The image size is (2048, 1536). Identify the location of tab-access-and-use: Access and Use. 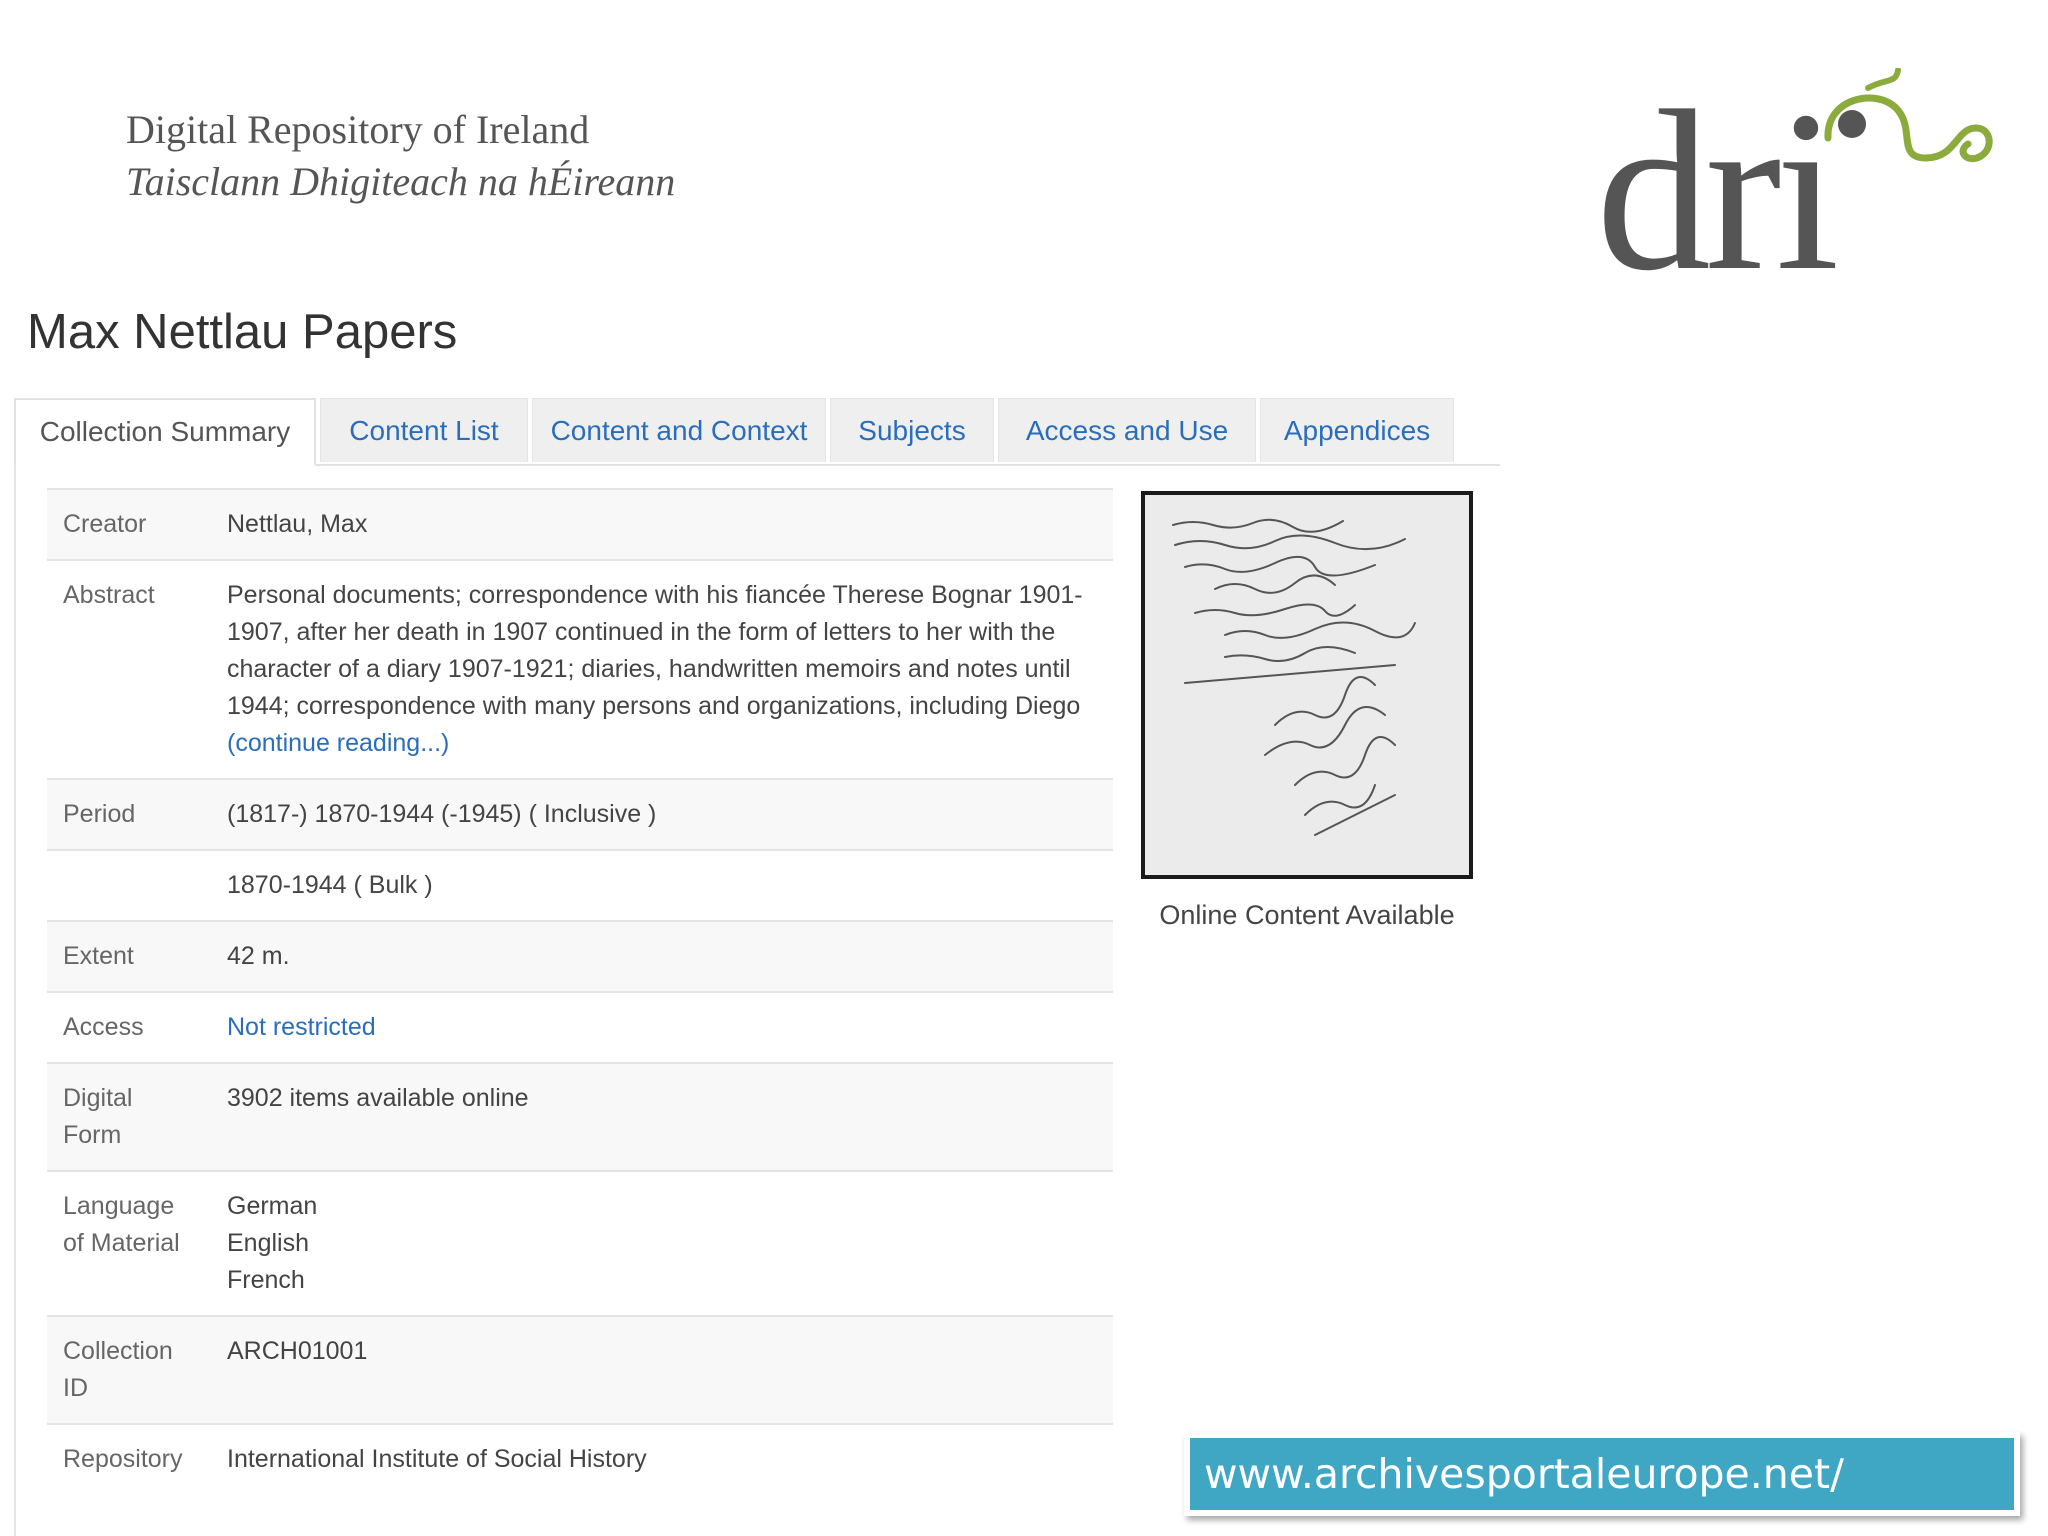
(1127, 430).